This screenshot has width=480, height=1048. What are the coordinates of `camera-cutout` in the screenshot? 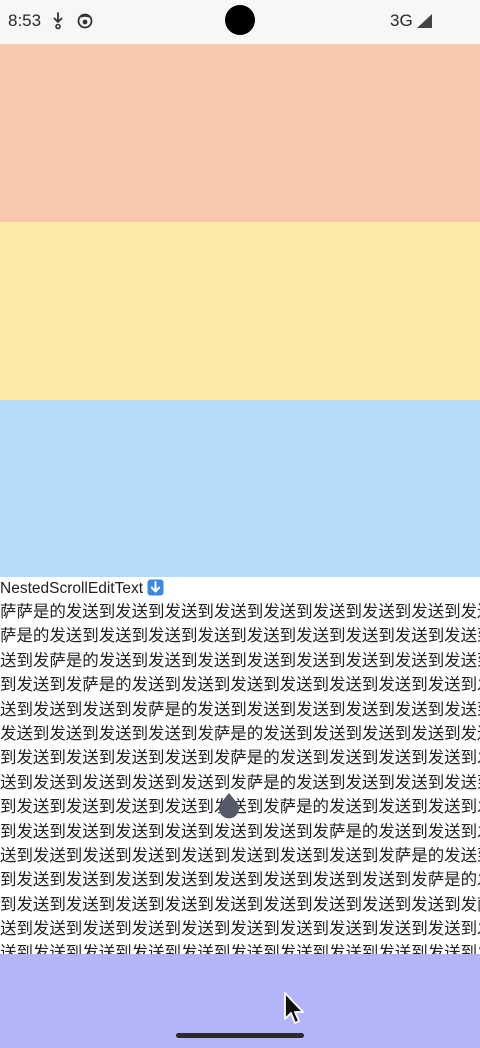 It's located at (240, 20).